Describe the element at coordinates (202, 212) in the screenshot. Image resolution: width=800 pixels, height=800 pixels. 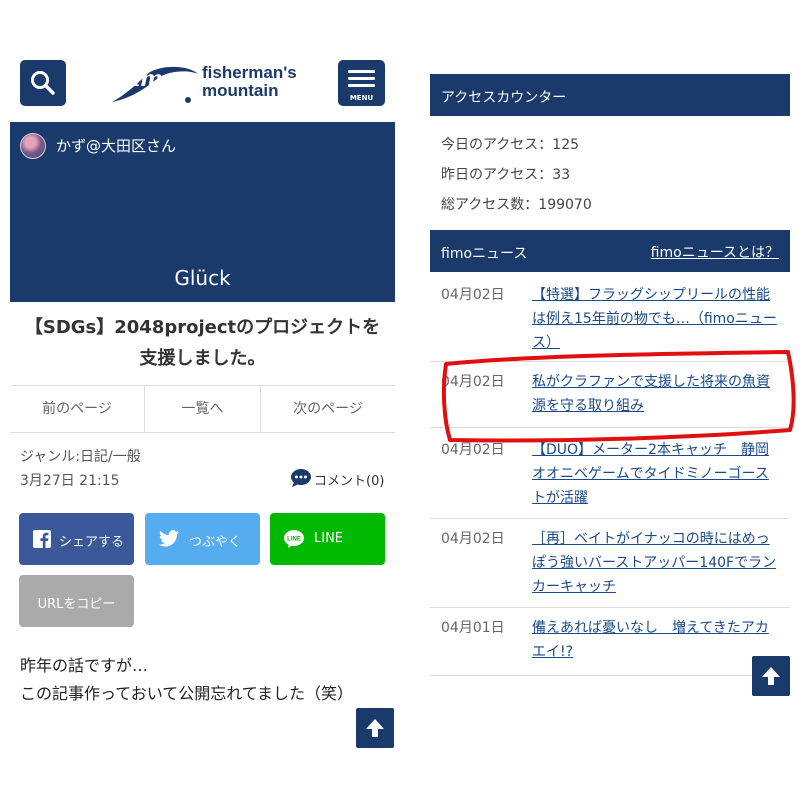
I see `blog-hero: かず@大田区さん Glück` at that location.